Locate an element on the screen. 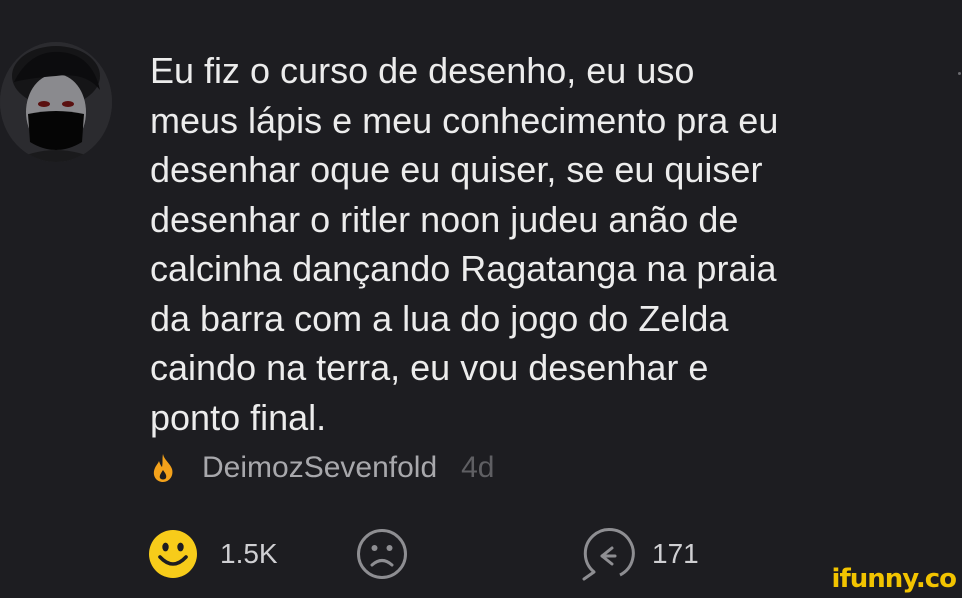  post-text-line: Eu fiz o curso de desenho, eu uso is located at coordinates (422, 70).